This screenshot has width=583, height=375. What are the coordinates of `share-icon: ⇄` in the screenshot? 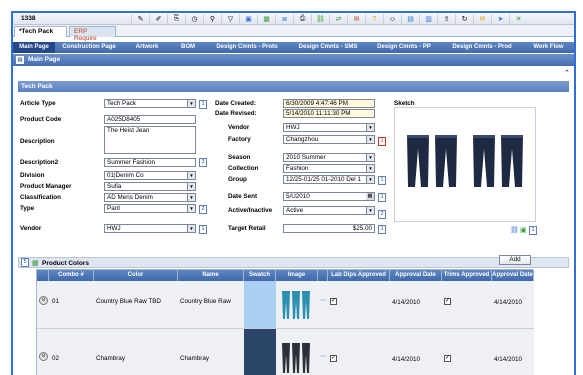 It's located at (338, 19).